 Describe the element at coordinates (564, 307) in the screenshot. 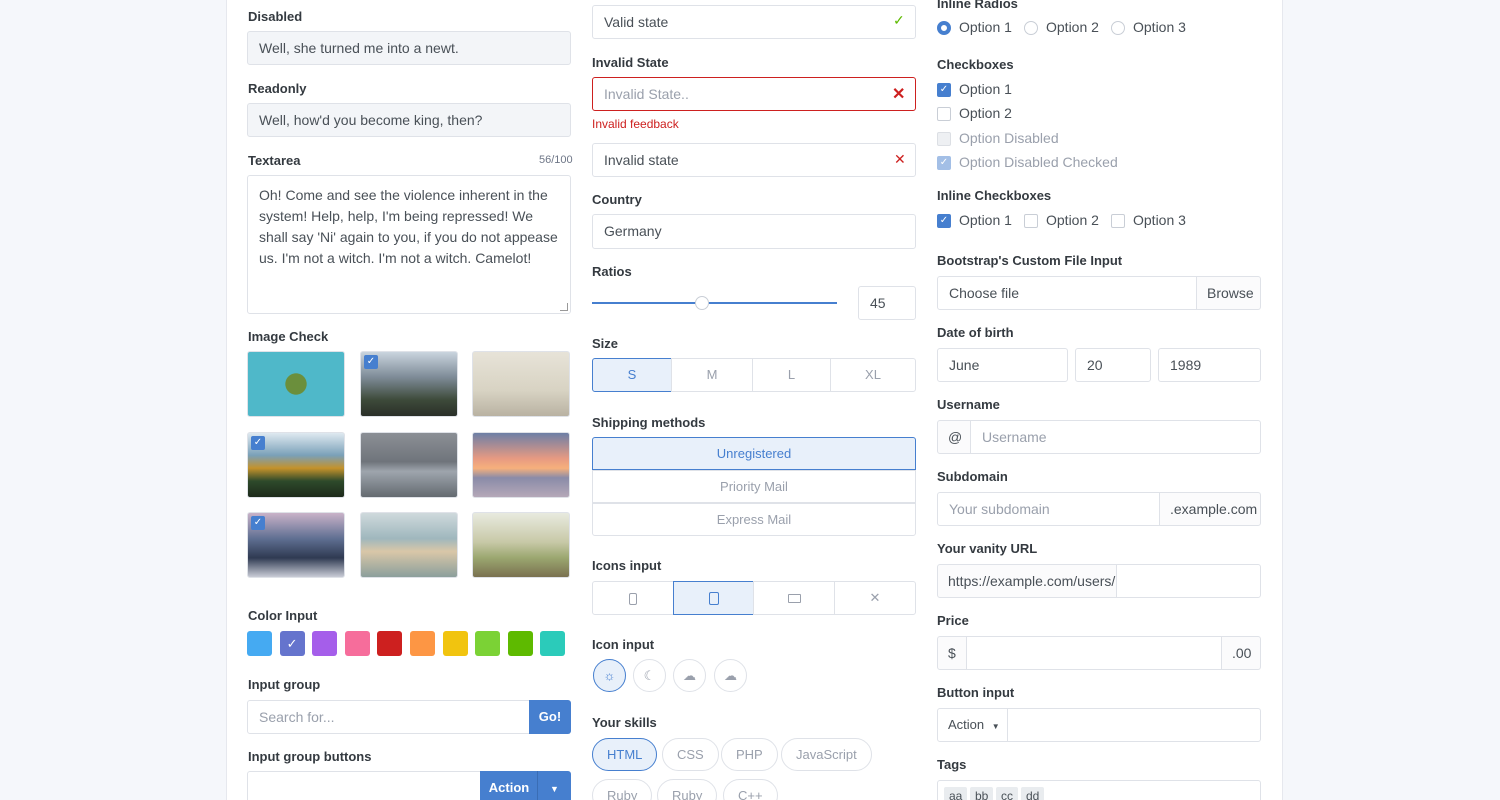

I see `resize-grip-icon` at that location.